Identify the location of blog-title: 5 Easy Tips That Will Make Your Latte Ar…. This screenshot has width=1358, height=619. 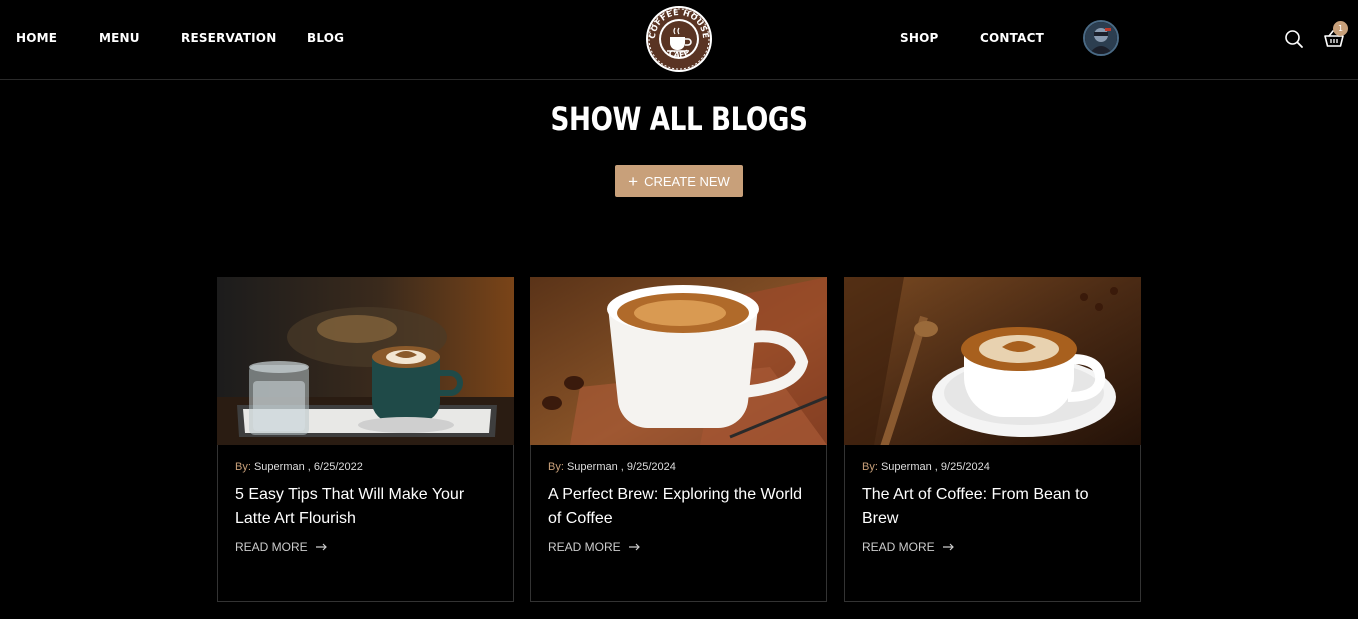
(367, 507).